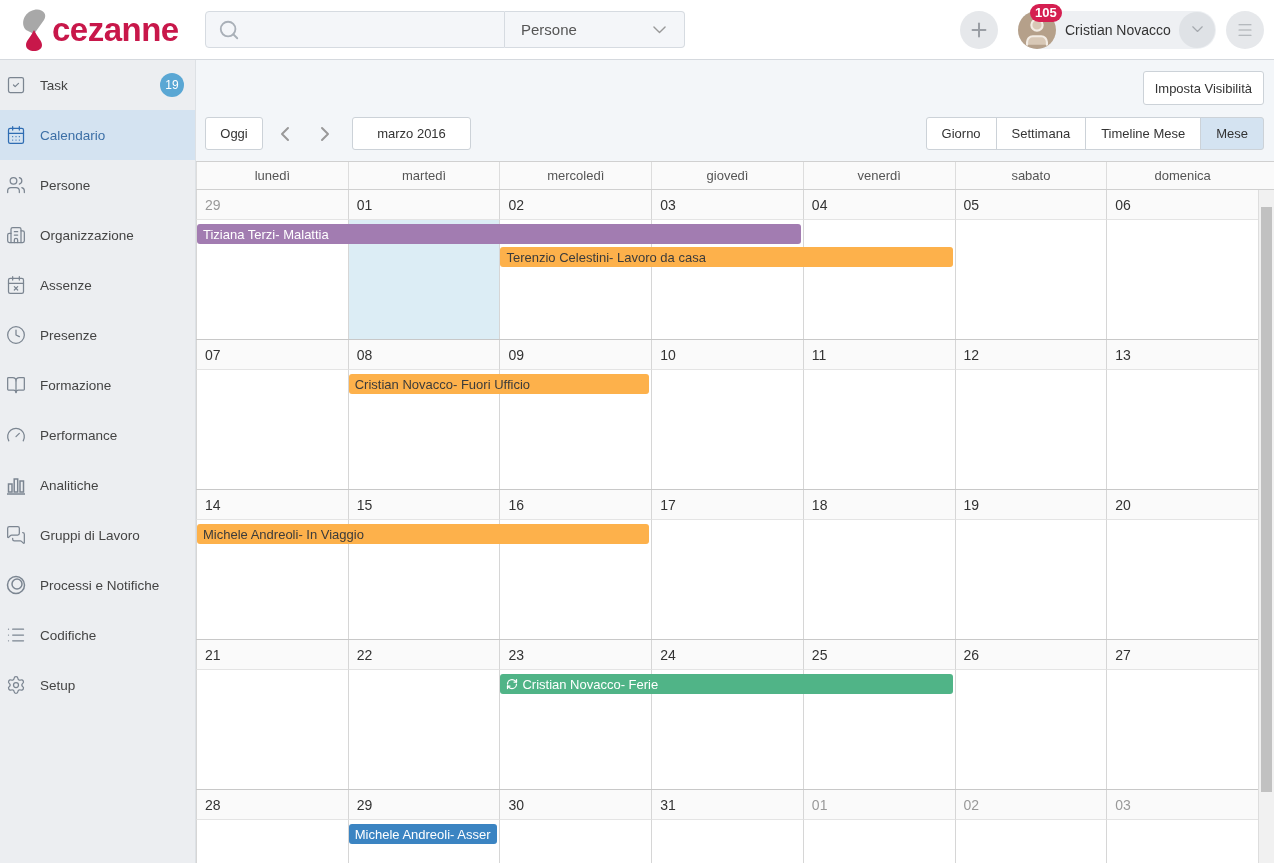  I want to click on day-number: 23, so click(575, 655).